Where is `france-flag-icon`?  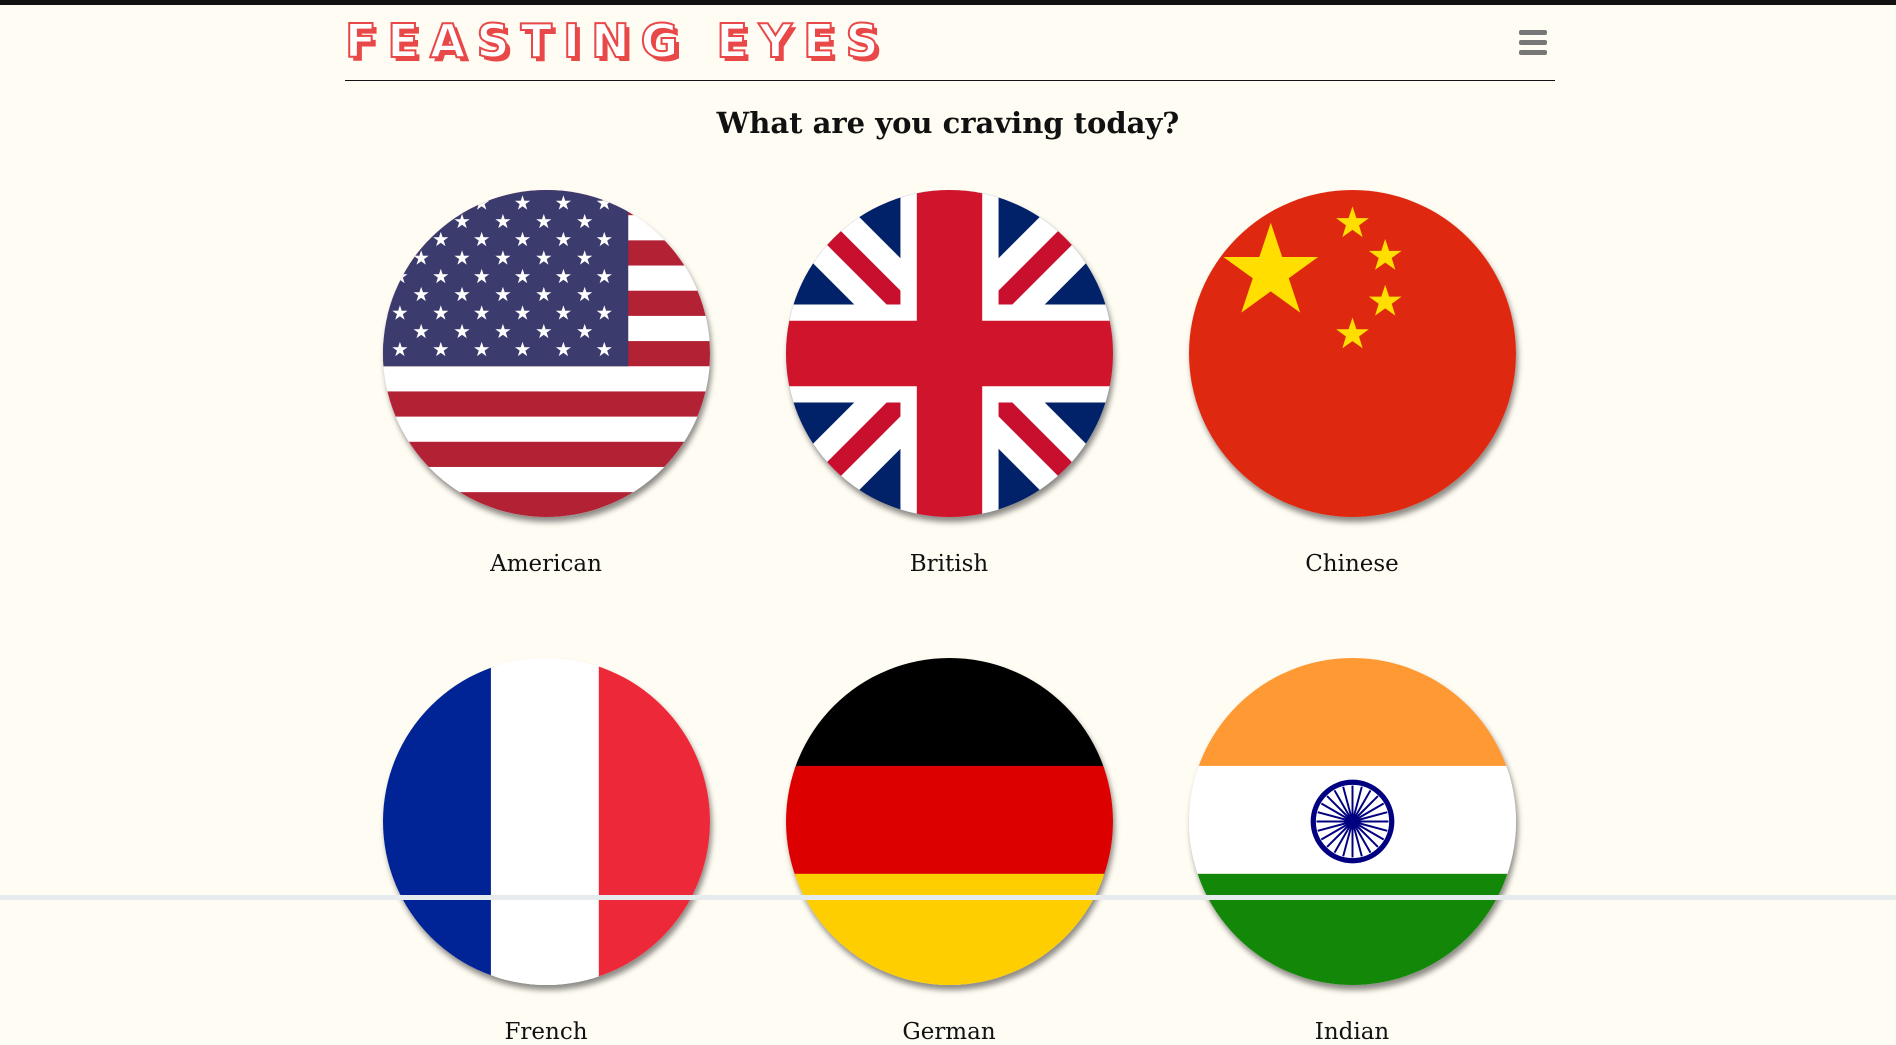
france-flag-icon is located at coordinates (546, 821).